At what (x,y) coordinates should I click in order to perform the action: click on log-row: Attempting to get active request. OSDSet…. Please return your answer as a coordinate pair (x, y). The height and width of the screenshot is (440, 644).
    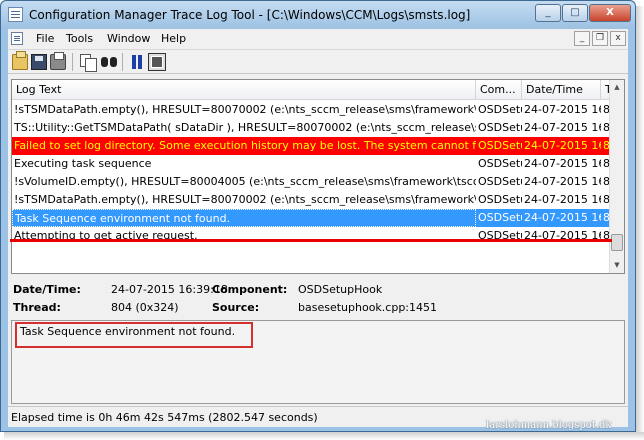
    Looking at the image, I should click on (312, 236).